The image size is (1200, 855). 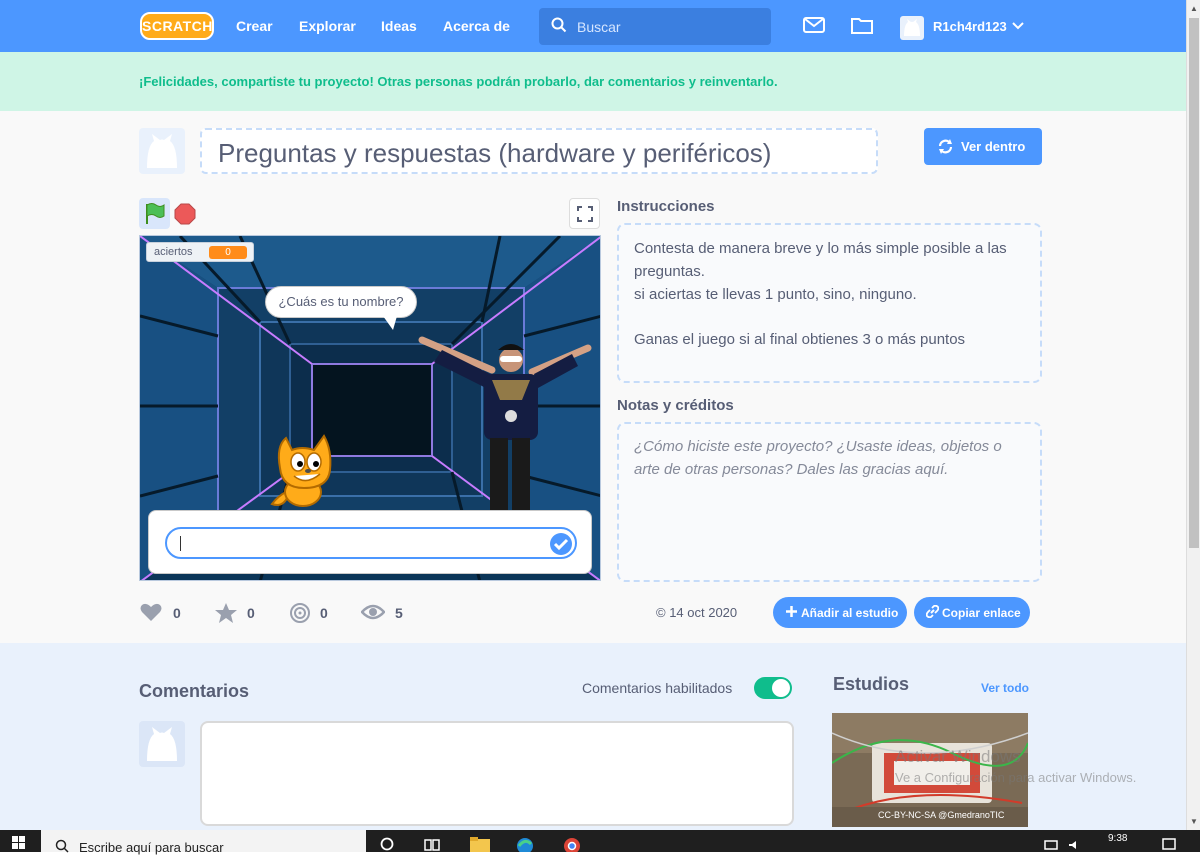 What do you see at coordinates (525, 844) in the screenshot?
I see `edge-browser-icon` at bounding box center [525, 844].